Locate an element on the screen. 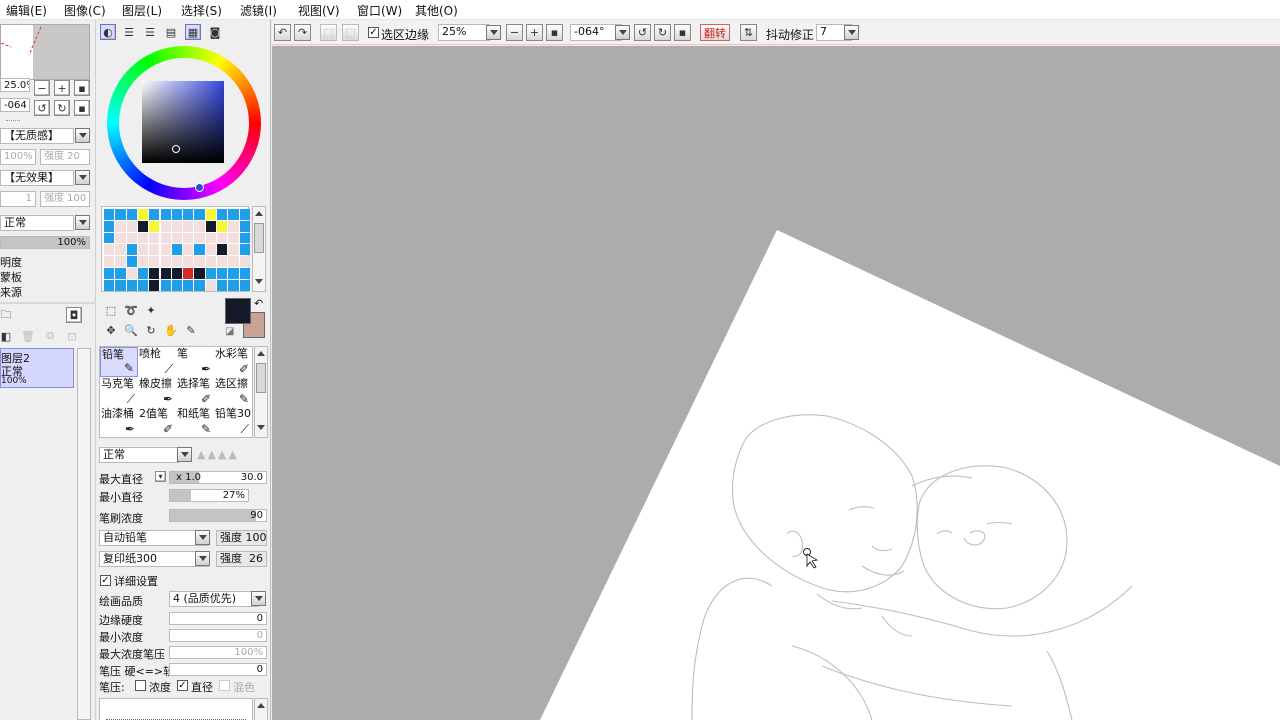 Image resolution: width=1280 pixels, height=720 pixels. swatch-tab-icon: ▦ is located at coordinates (193, 32).